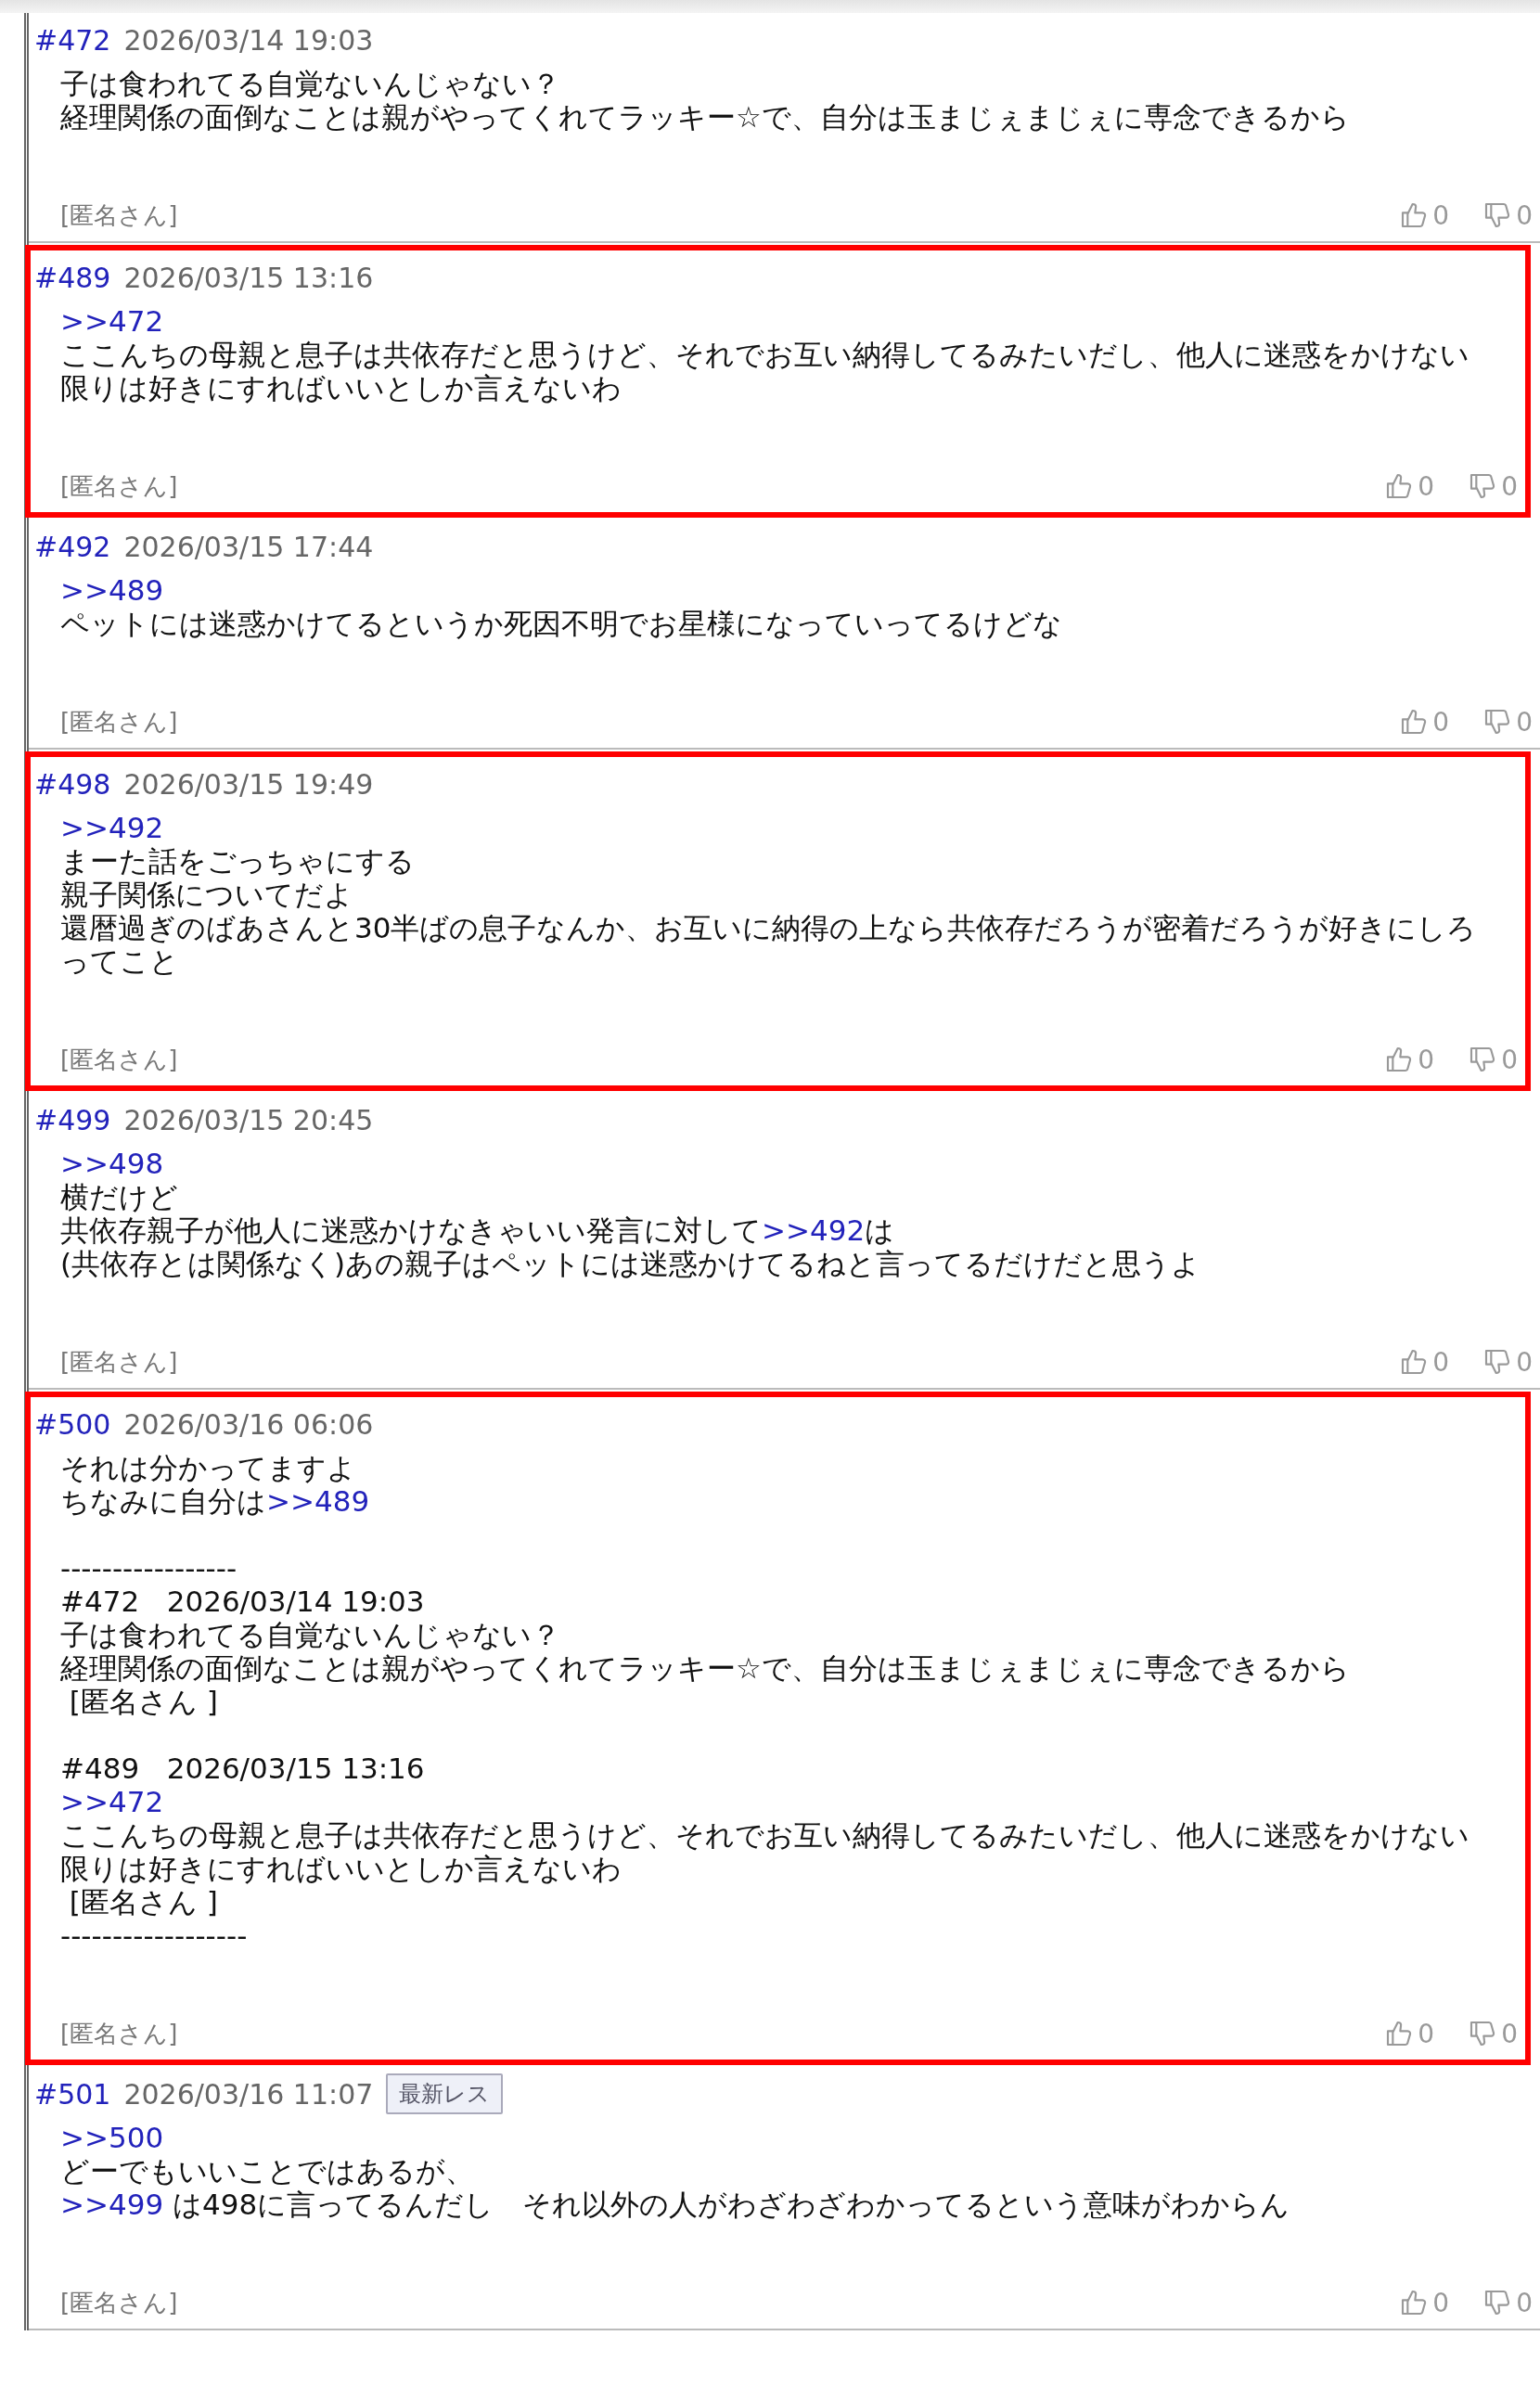 Image resolution: width=1540 pixels, height=2400 pixels. What do you see at coordinates (72, 784) in the screenshot?
I see `post-number-link: #498` at bounding box center [72, 784].